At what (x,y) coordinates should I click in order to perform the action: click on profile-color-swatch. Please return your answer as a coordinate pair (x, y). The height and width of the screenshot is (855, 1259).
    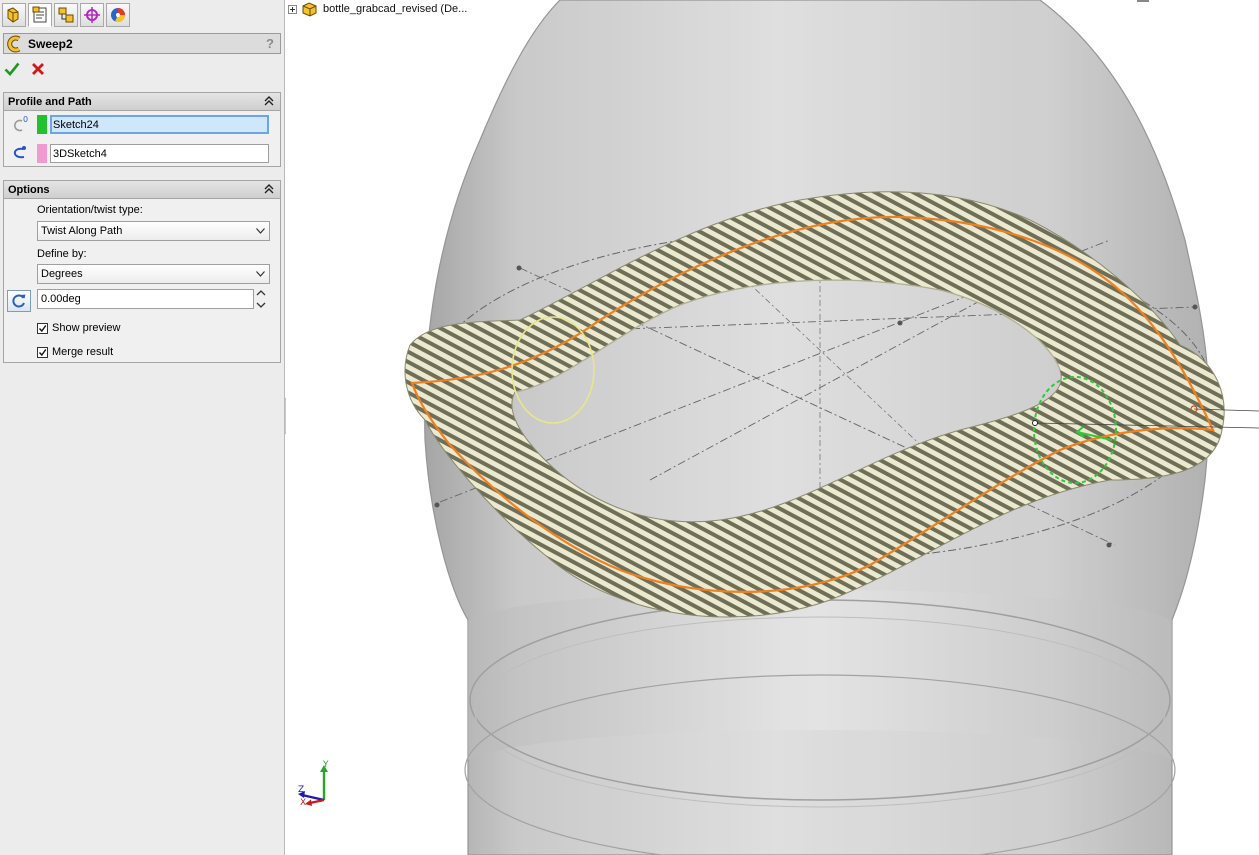
    Looking at the image, I should click on (42, 124).